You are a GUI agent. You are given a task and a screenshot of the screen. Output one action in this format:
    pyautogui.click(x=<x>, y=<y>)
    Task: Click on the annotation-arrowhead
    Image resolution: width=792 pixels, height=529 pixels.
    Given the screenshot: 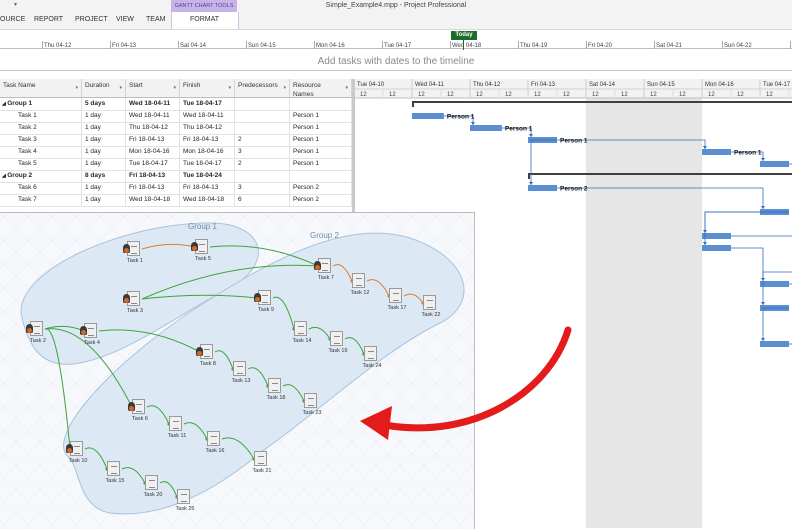 What is the action you would take?
    pyautogui.click(x=376, y=423)
    